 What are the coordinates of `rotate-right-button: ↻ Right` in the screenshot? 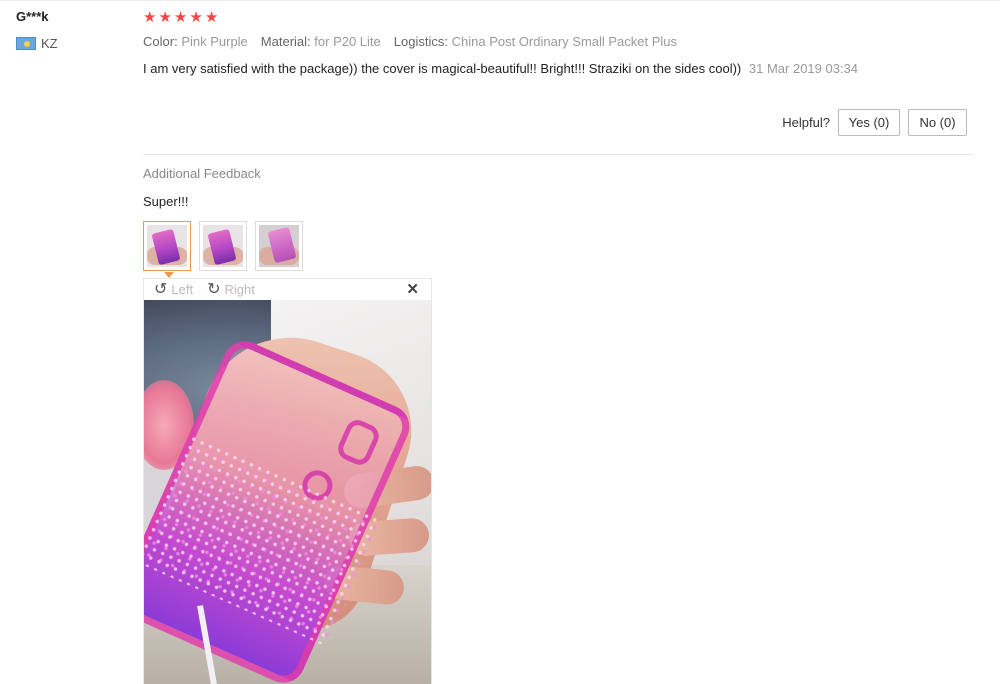 It's located at (231, 289).